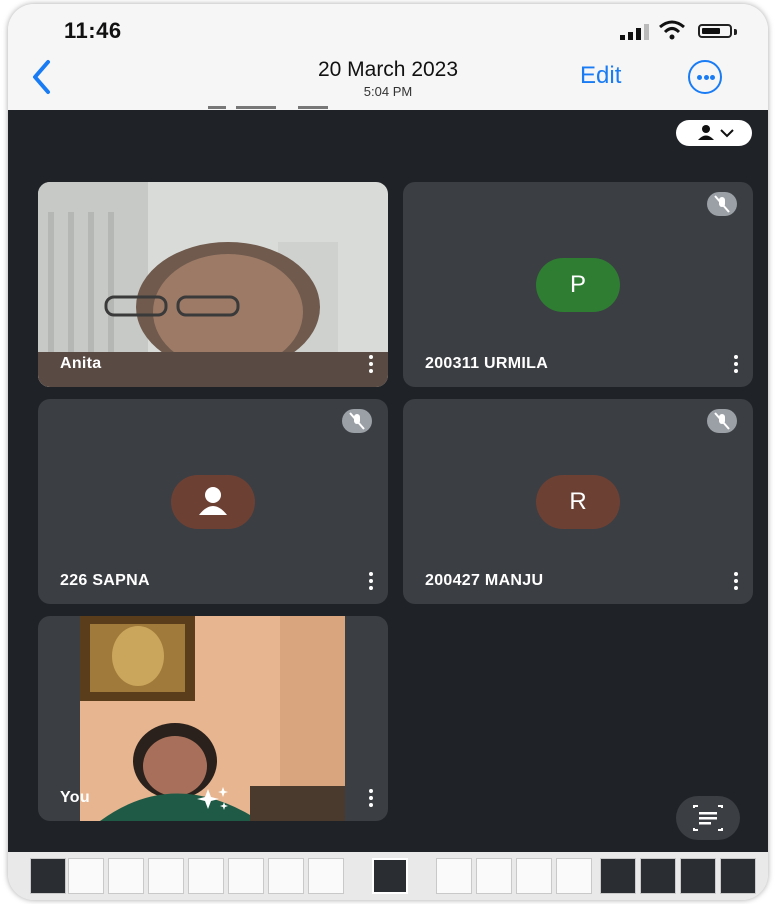 This screenshot has width=776, height=904. Describe the element at coordinates (213, 718) in the screenshot. I see `participant-tile: You` at that location.